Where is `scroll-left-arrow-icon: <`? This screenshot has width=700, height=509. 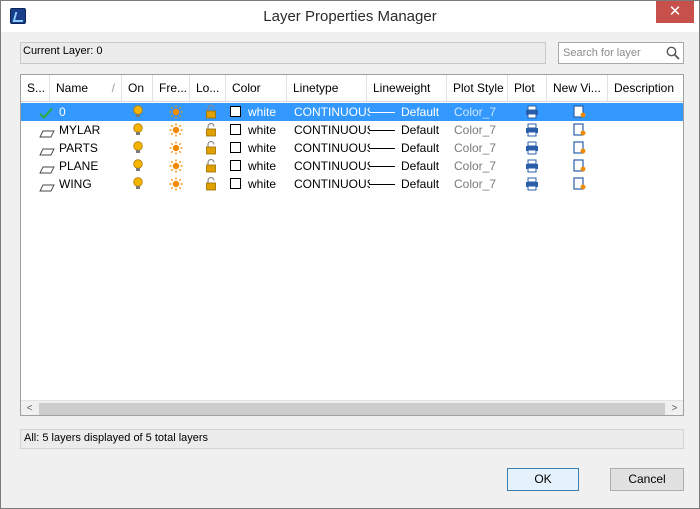 scroll-left-arrow-icon: < is located at coordinates (29, 408).